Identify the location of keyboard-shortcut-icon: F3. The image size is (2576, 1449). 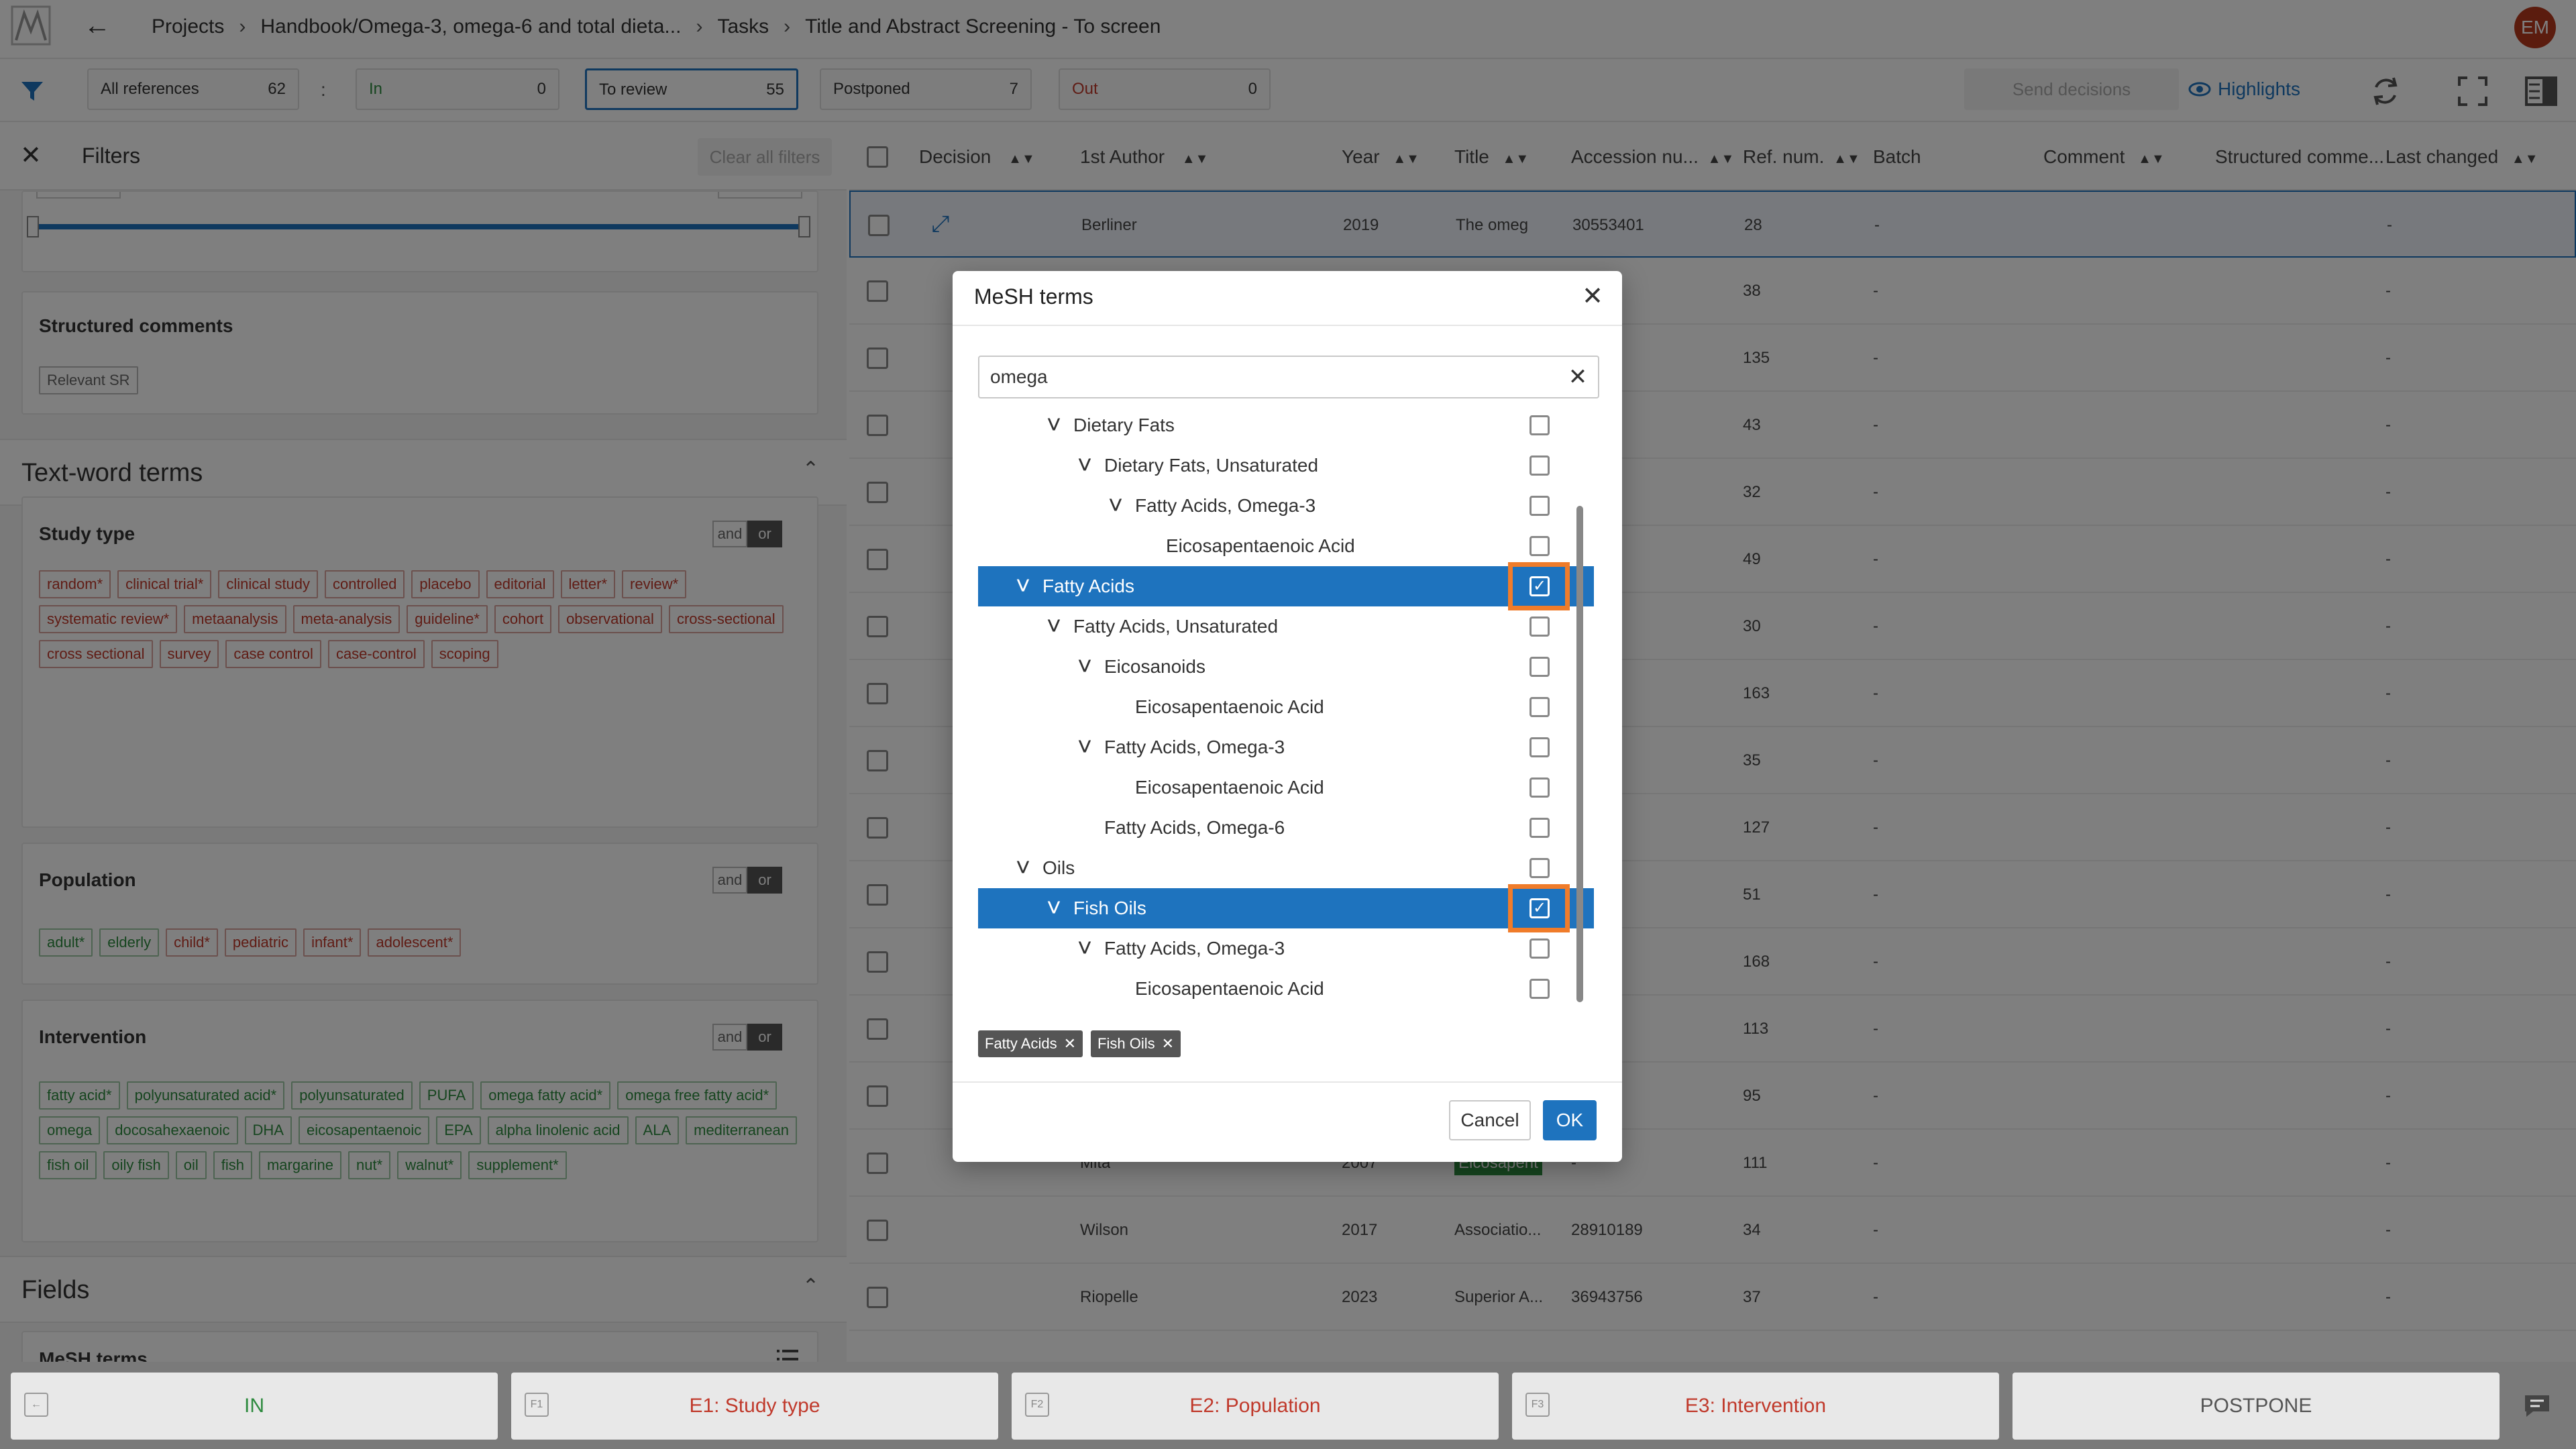
(1537, 1405).